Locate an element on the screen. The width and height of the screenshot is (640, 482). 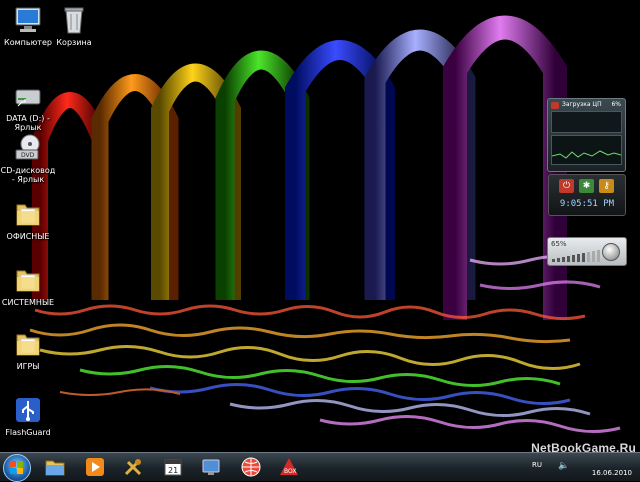
drive-icon is located at coordinates (28, 98).